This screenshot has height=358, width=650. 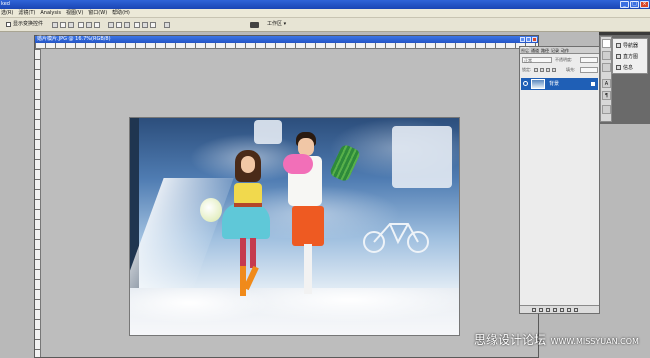 What do you see at coordinates (545, 50) in the screenshot?
I see `tab-paths: 路径` at bounding box center [545, 50].